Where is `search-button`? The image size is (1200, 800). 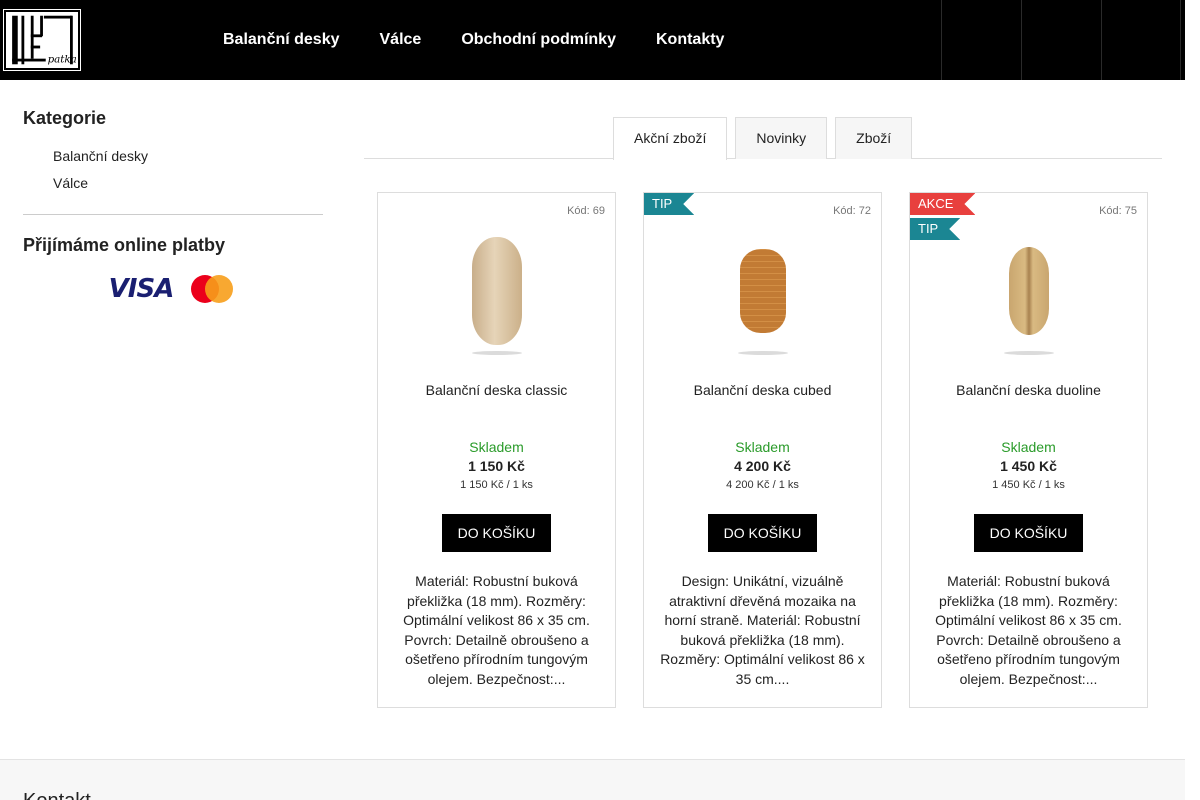
search-button is located at coordinates (981, 40).